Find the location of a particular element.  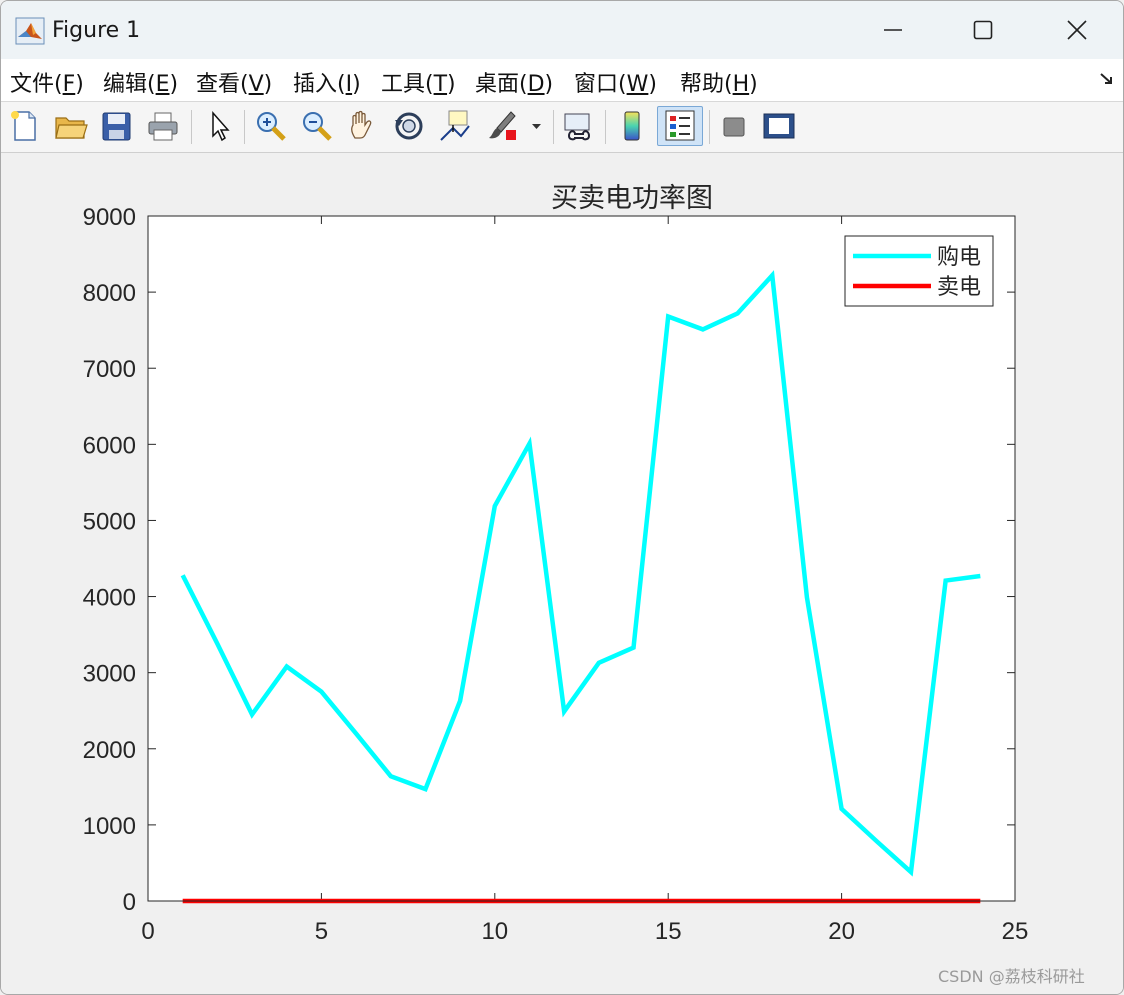

menu-desktop: 桌面(D) is located at coordinates (514, 82).